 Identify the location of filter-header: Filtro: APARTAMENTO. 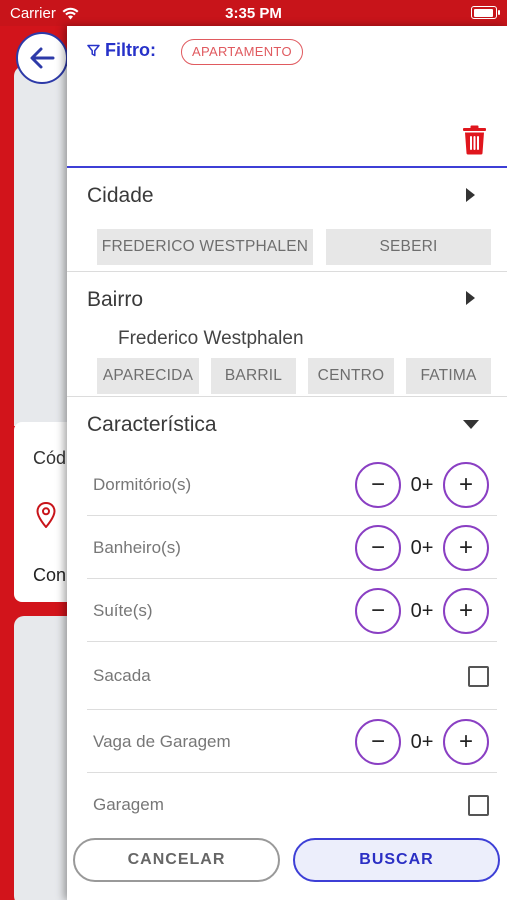
(287, 97).